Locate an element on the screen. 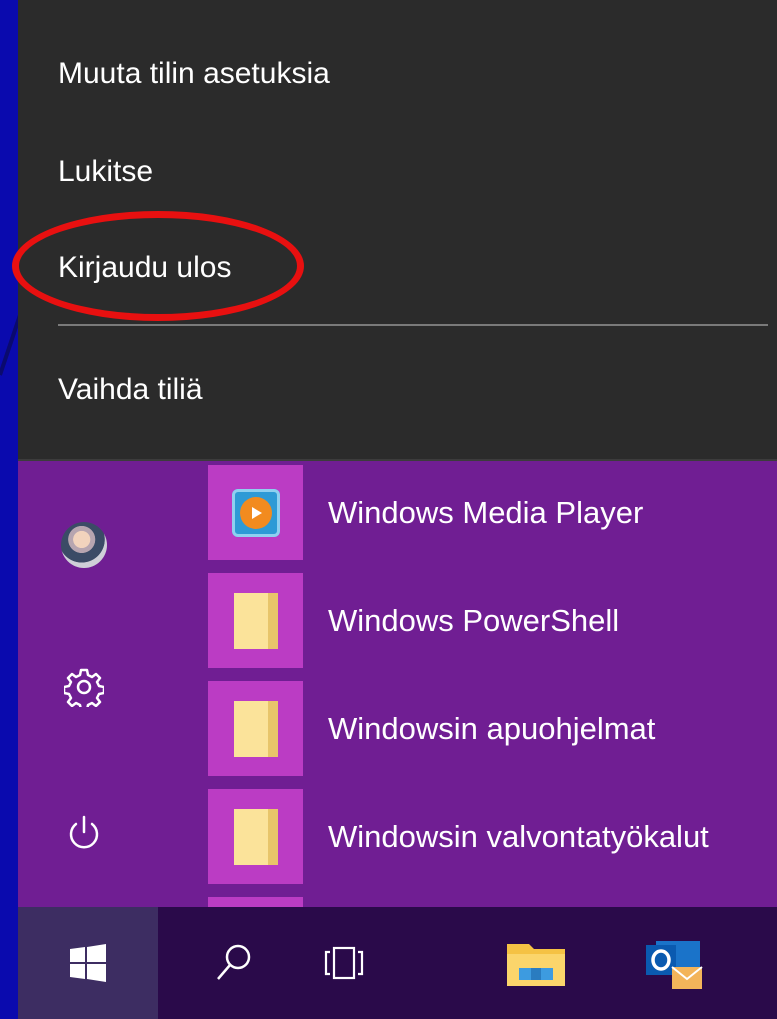 This screenshot has width=777, height=1019. app-item-windows-accessories: Windowsin apuohjelmat is located at coordinates (492, 728).